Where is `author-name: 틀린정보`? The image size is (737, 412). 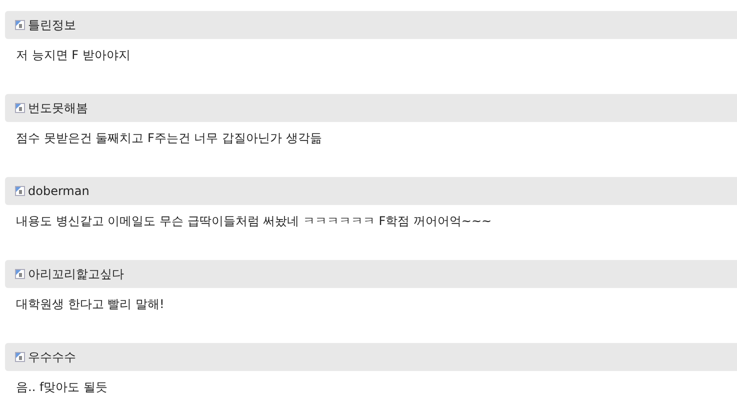 author-name: 틀린정보 is located at coordinates (52, 25).